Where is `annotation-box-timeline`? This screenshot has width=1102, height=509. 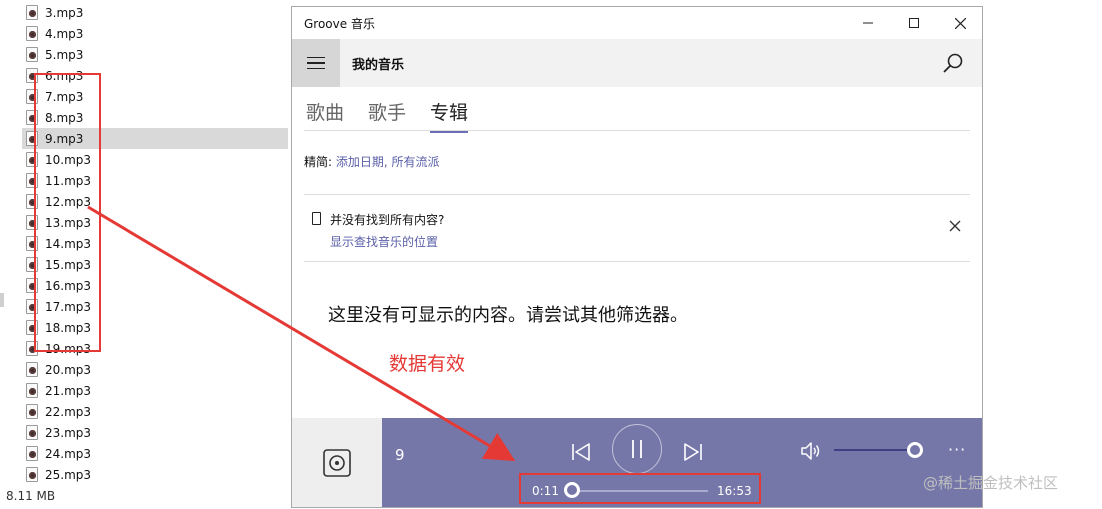 annotation-box-timeline is located at coordinates (640, 488).